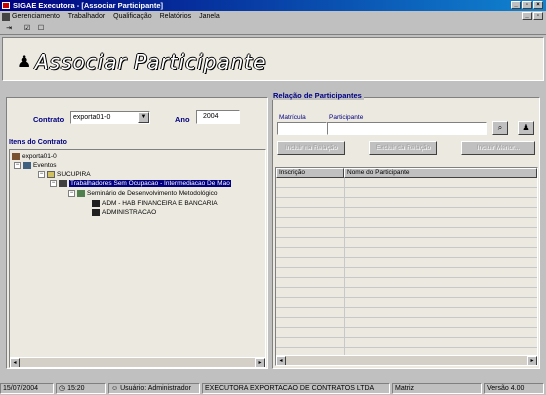  What do you see at coordinates (16, 156) in the screenshot?
I see `contract-icon` at bounding box center [16, 156].